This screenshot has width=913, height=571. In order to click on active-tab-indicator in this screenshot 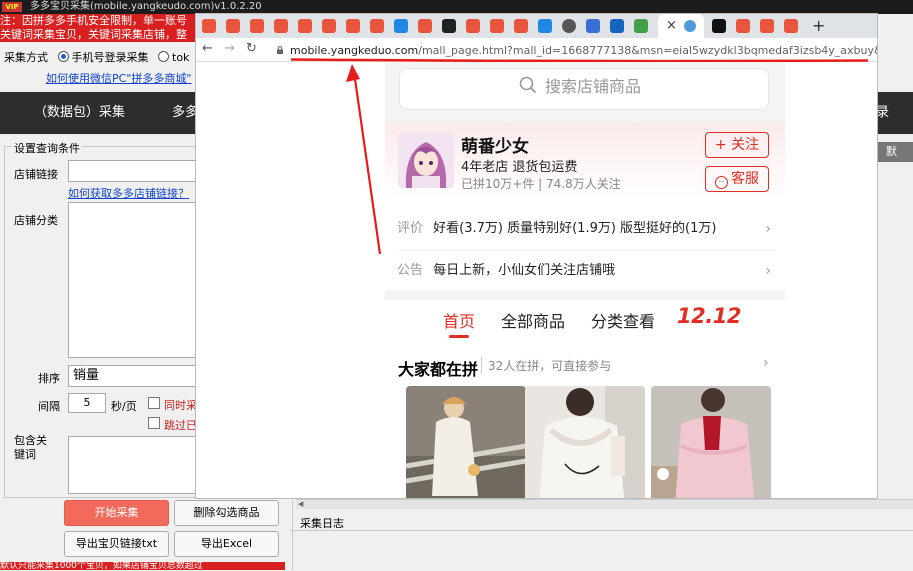, I will do `click(459, 336)`.